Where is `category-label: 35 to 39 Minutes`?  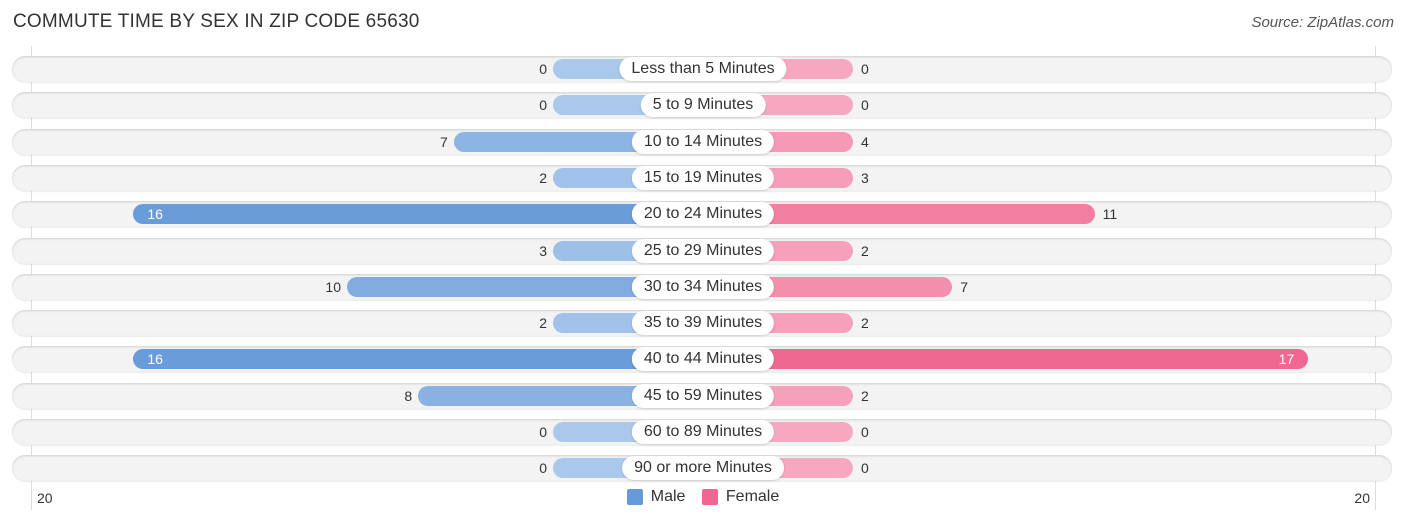
category-label: 35 to 39 Minutes is located at coordinates (703, 323).